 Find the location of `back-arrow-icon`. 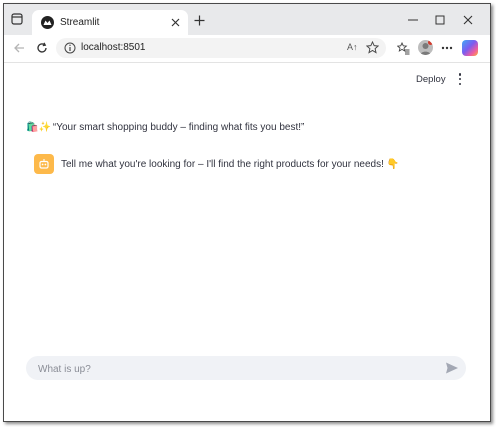

back-arrow-icon is located at coordinates (19, 48).